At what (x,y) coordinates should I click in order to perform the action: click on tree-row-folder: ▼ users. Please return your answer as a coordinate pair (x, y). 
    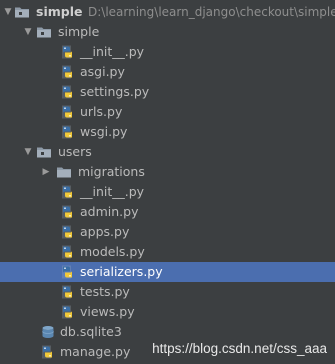
    Looking at the image, I should click on (167, 152).